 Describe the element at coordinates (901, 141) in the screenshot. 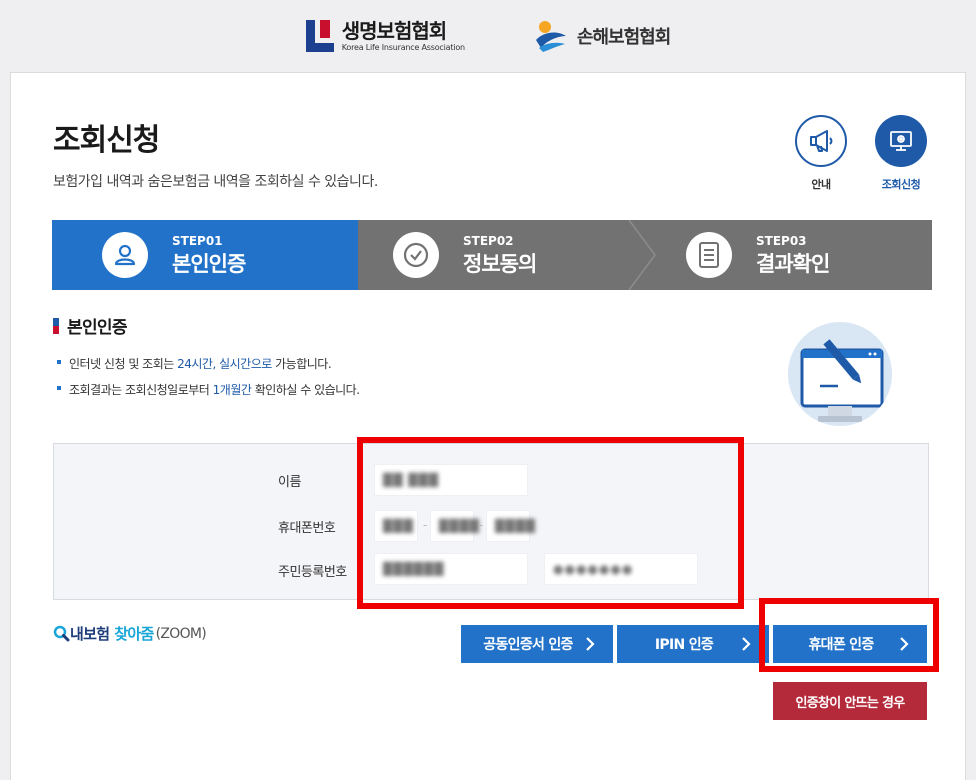

I see `monitor-icon` at that location.